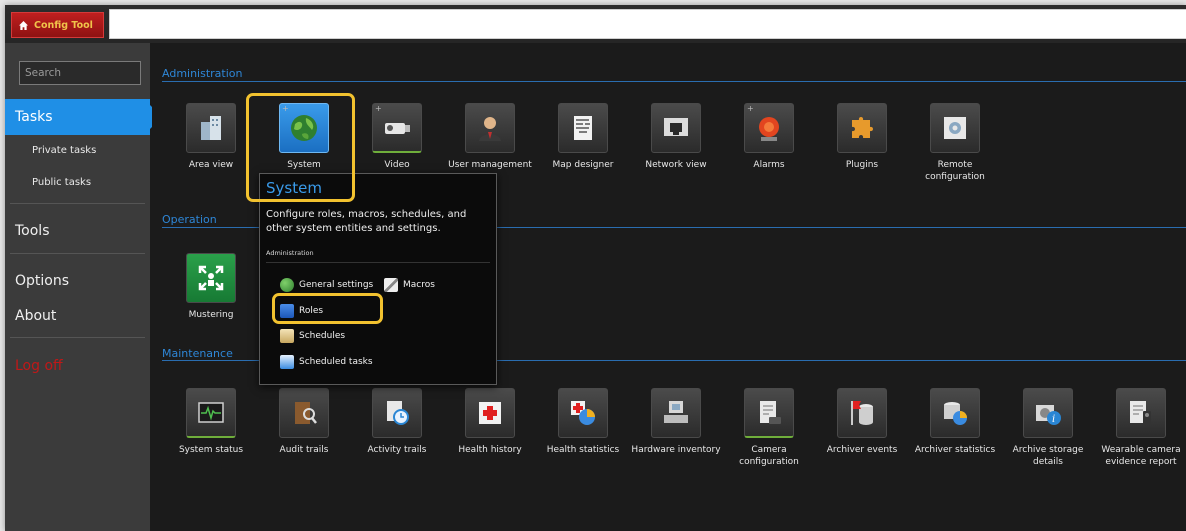 The width and height of the screenshot is (1186, 531). I want to click on tile-label: Activity trails, so click(397, 450).